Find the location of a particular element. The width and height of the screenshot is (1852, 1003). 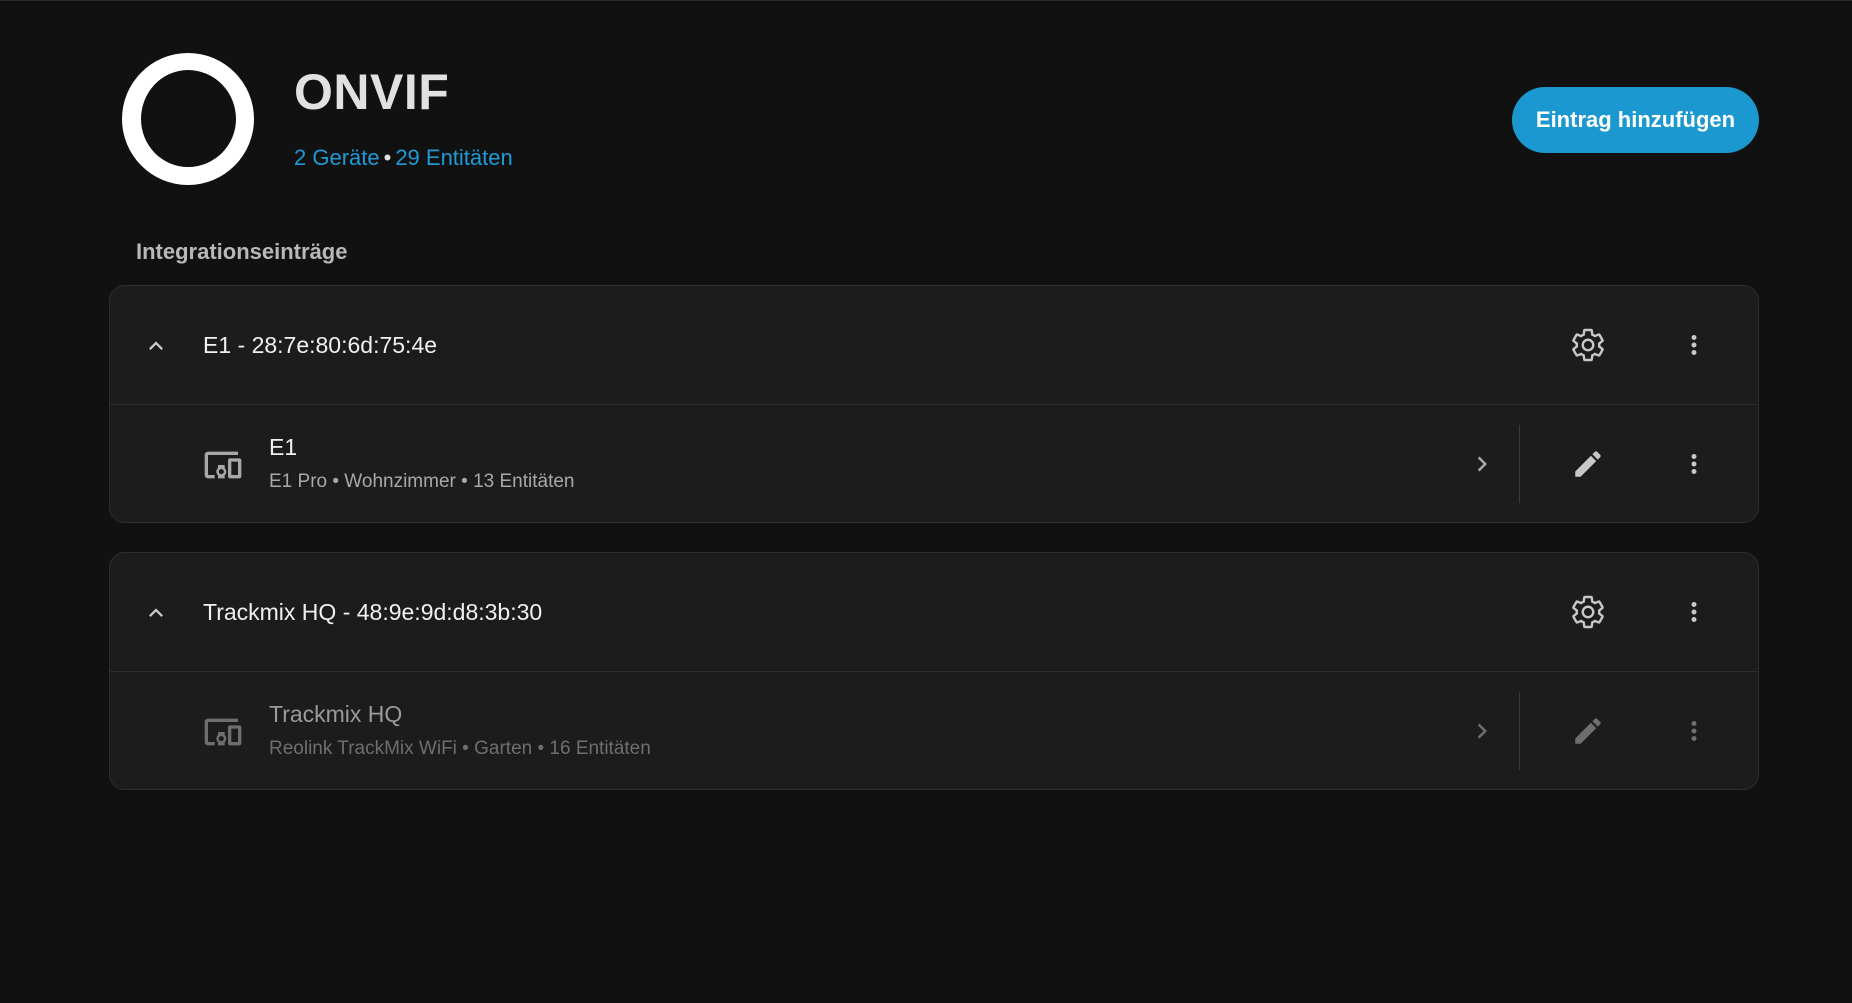

devices-link: 2 Geräte is located at coordinates (337, 157).